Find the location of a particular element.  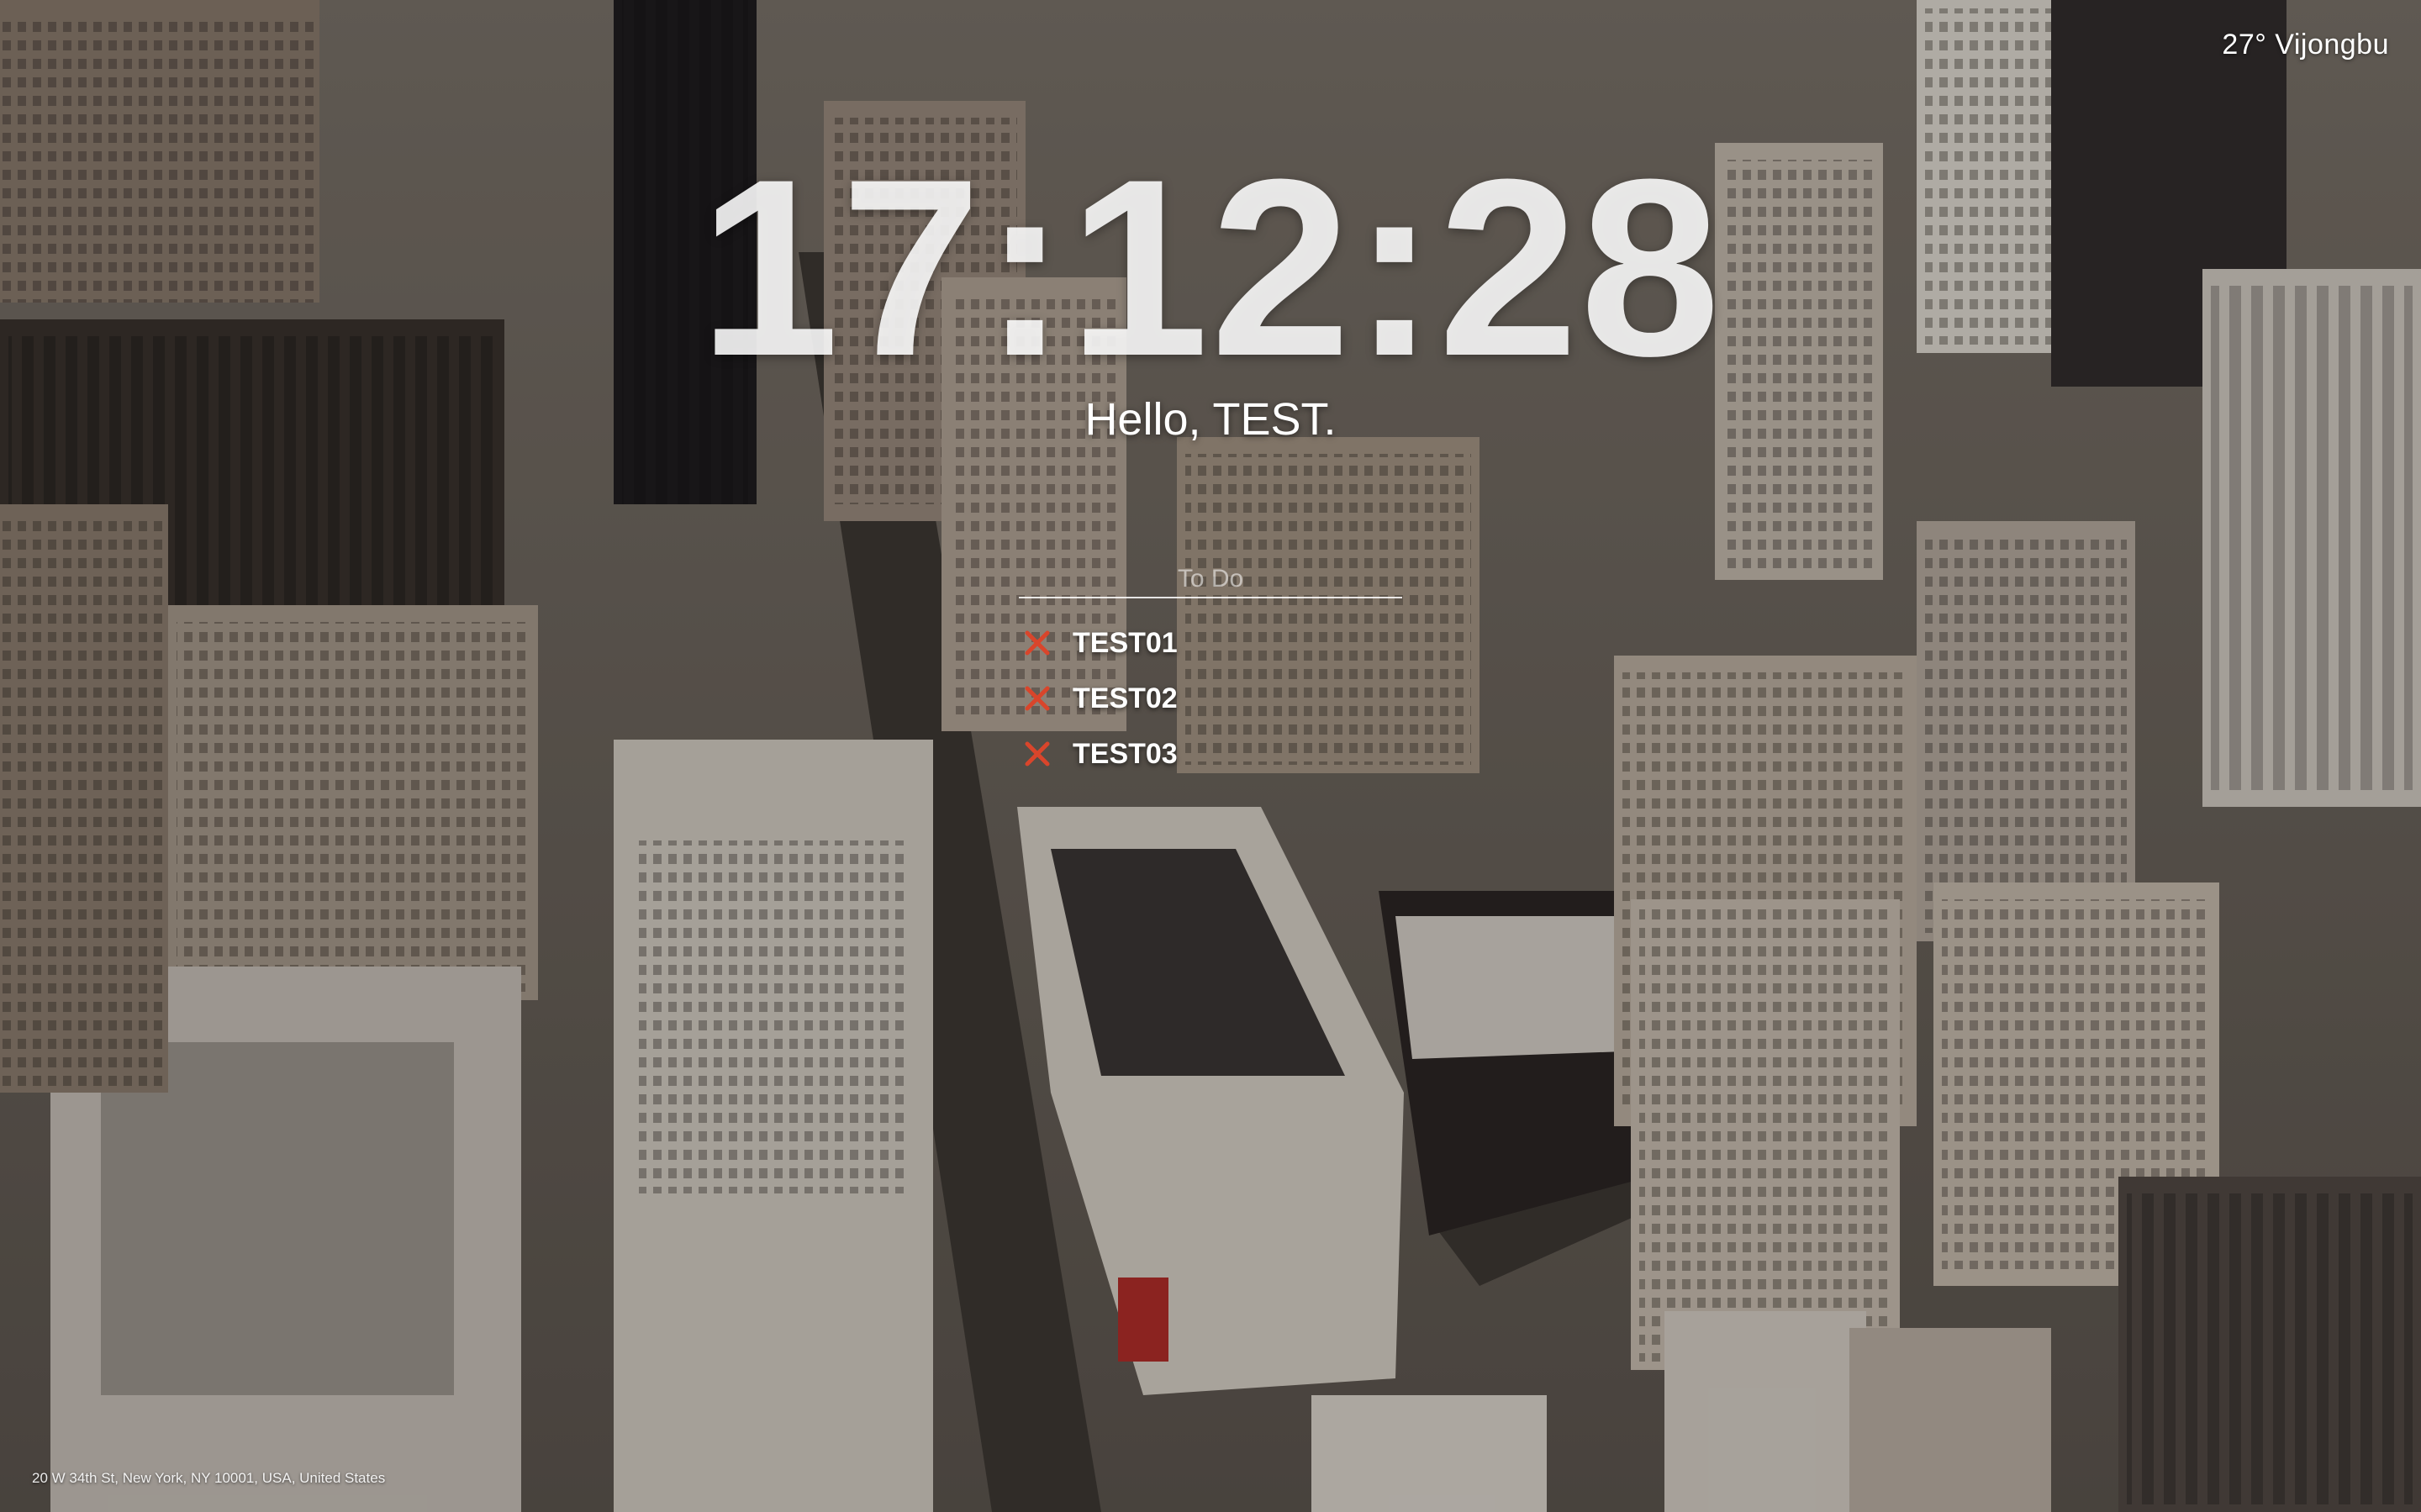

clock: 17:12:28 is located at coordinates (1210, 267).